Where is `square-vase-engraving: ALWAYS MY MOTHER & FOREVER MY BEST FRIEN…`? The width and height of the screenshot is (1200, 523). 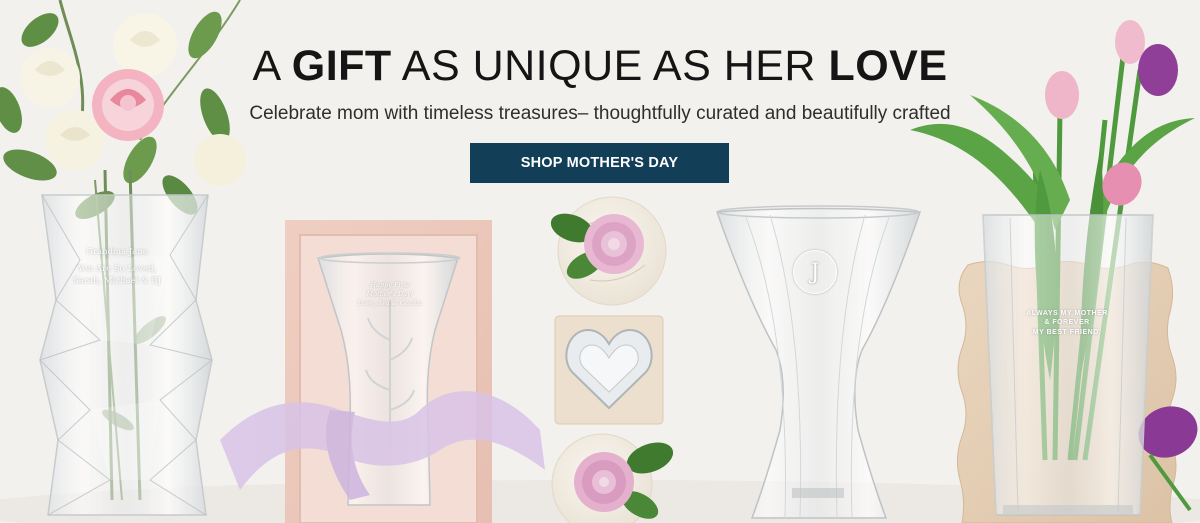 square-vase-engraving: ALWAYS MY MOTHER & FOREVER MY BEST FRIEN… is located at coordinates (1067, 323).